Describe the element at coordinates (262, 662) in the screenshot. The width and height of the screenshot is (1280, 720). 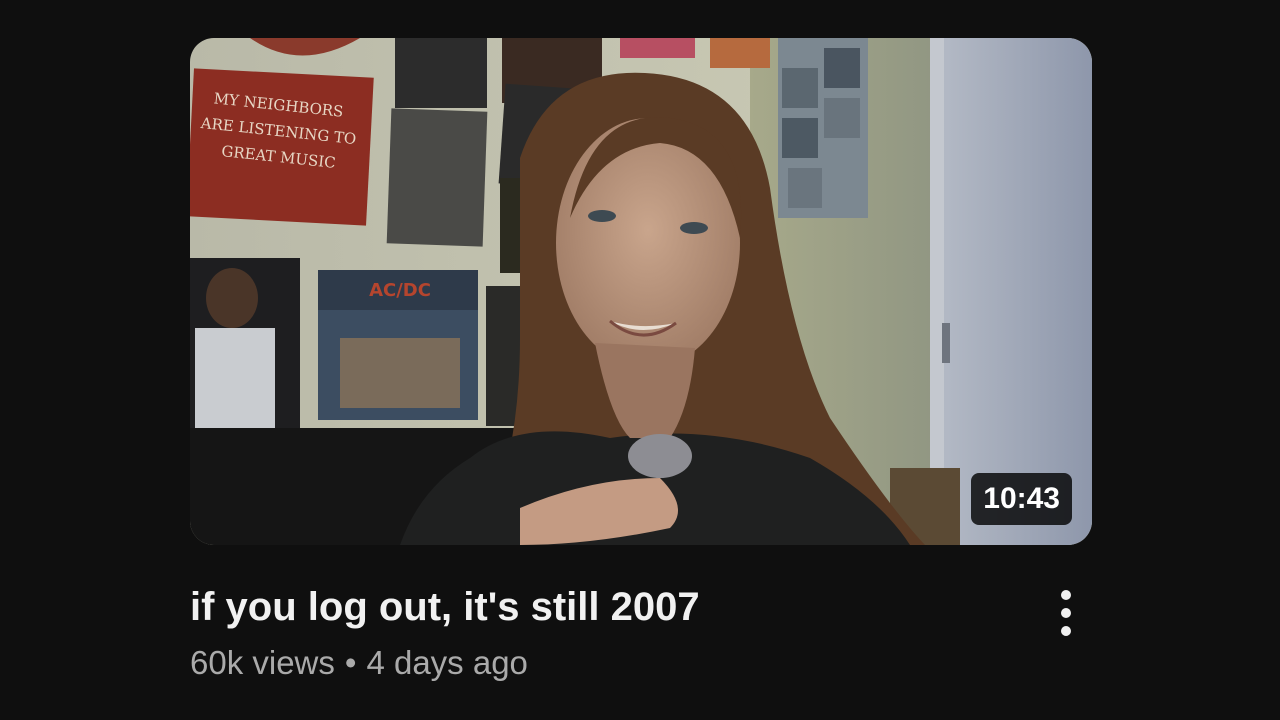
I see `view-count: 60k views` at that location.